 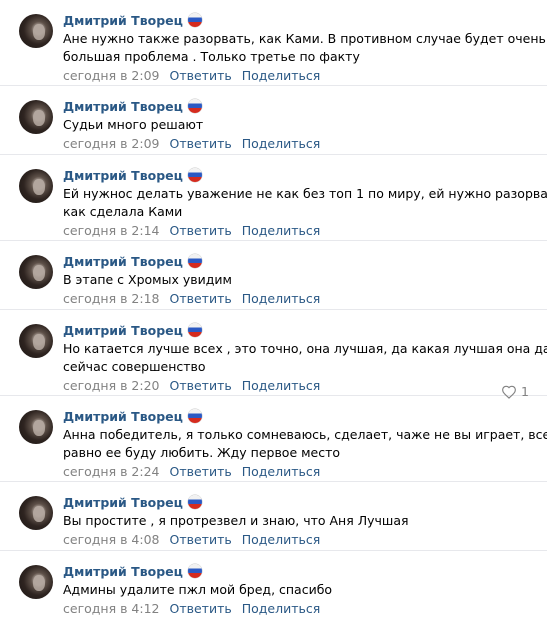 I want to click on comment-text-line: равно ее буду любить. Жду первое место, so click(x=202, y=452).